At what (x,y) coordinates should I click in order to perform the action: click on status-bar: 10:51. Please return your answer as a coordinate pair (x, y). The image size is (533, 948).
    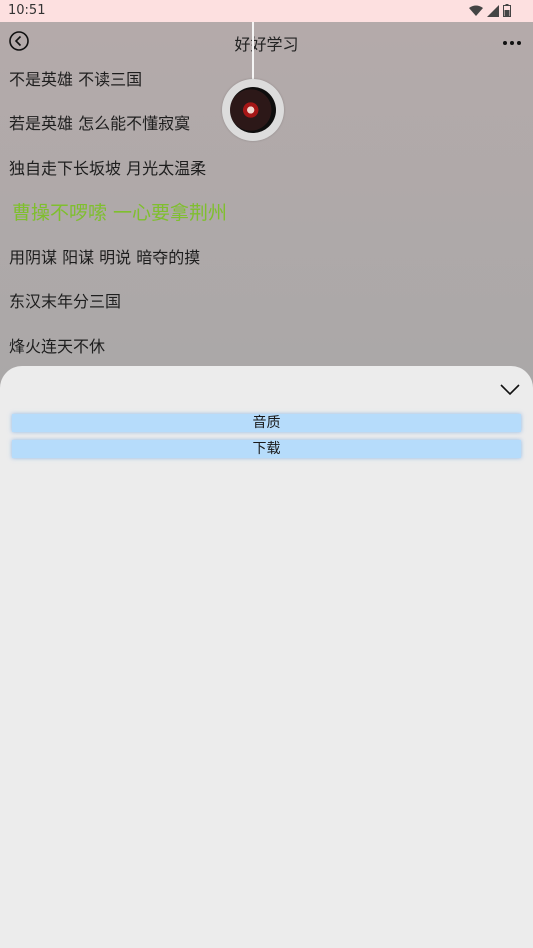
    Looking at the image, I should click on (266, 11).